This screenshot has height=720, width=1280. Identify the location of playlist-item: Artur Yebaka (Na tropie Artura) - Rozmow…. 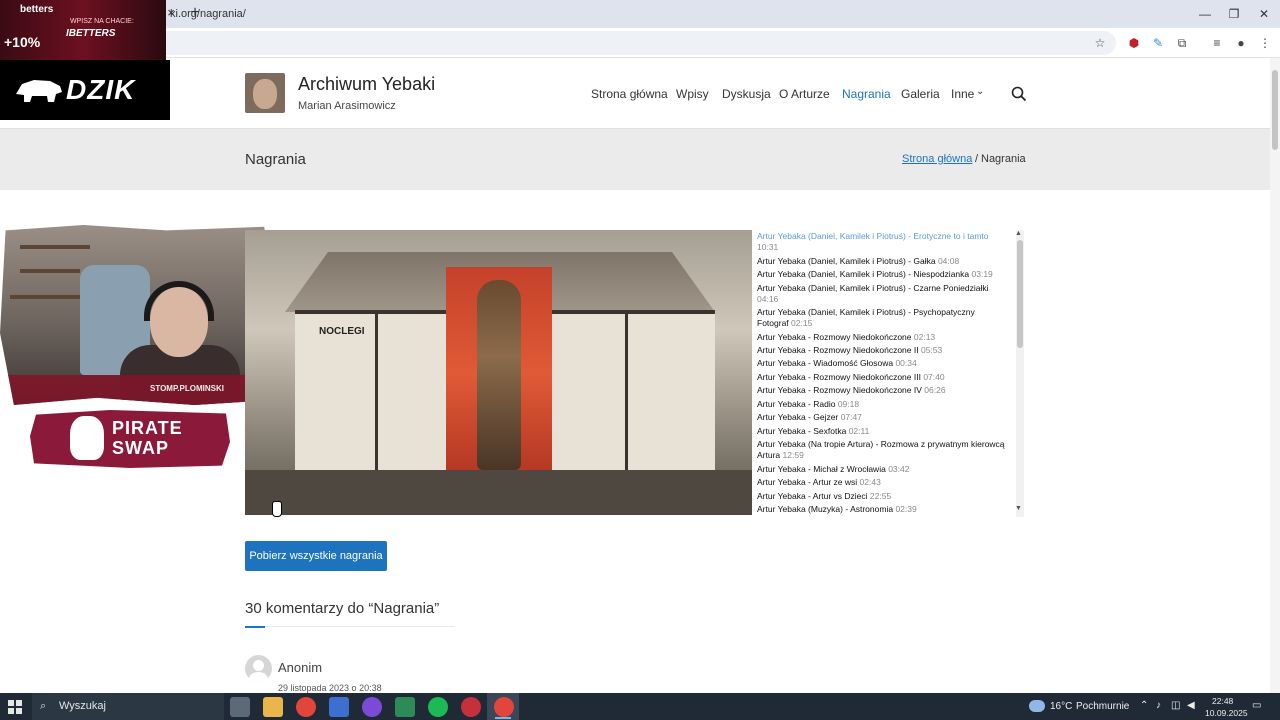
(882, 449).